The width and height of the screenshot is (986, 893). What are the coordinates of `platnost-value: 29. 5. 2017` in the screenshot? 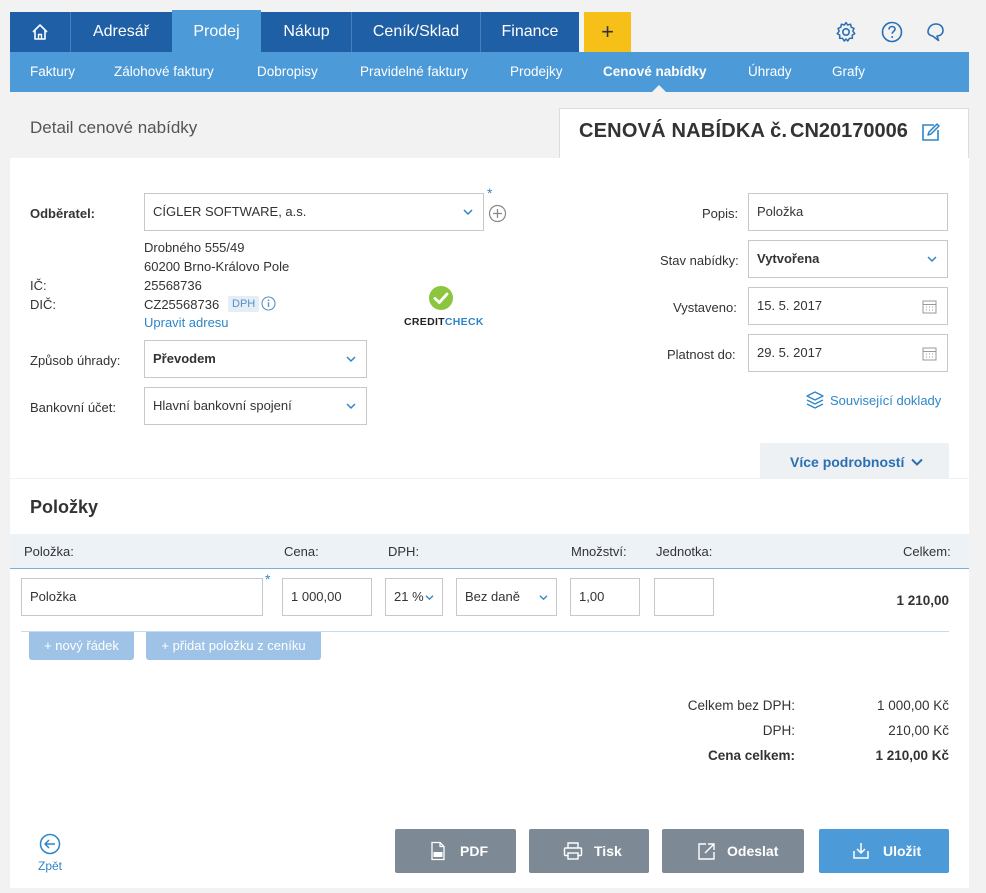 It's located at (790, 352).